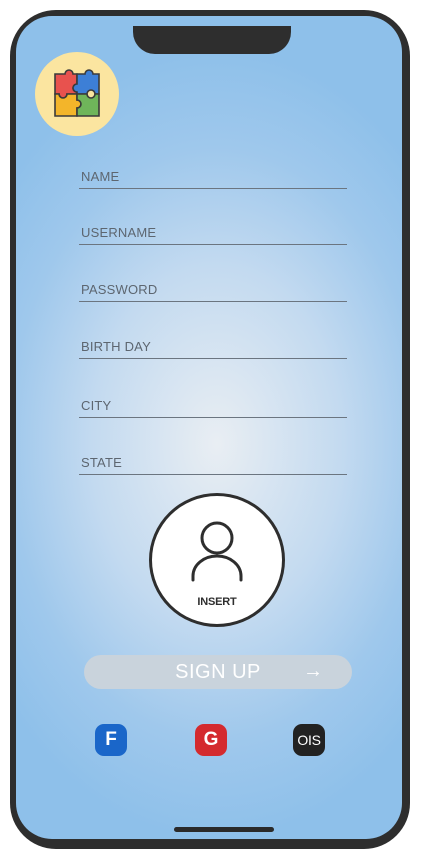  I want to click on google-icon: G, so click(211, 739).